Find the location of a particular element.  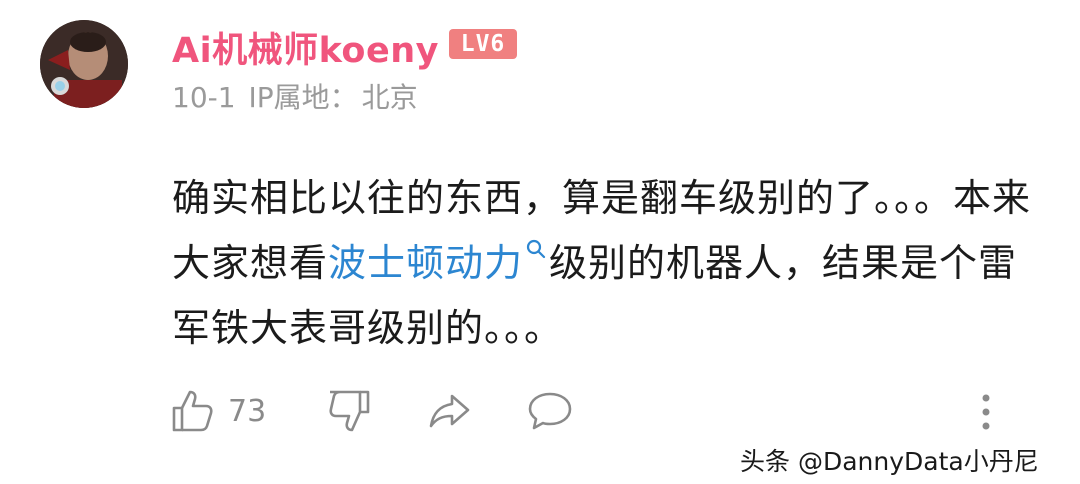

user-avatar is located at coordinates (84, 64).